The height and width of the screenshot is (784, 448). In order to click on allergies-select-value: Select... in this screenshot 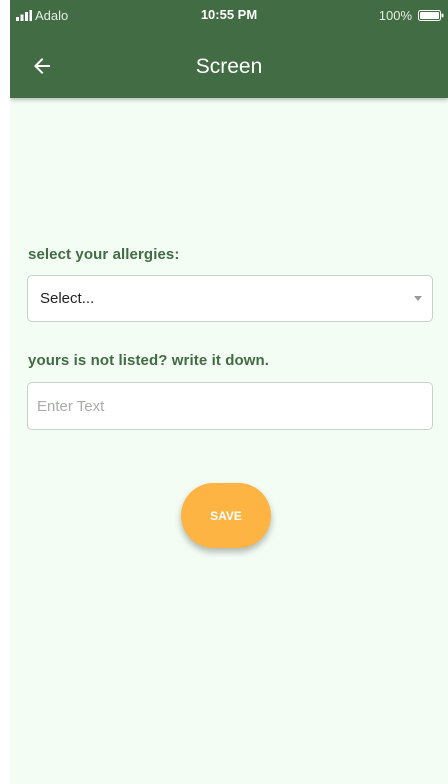, I will do `click(67, 298)`.